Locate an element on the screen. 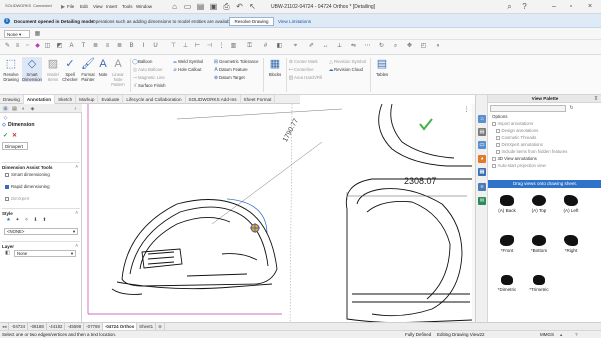 This screenshot has width=601, height=338. grid-icon: # is located at coordinates (265, 46).